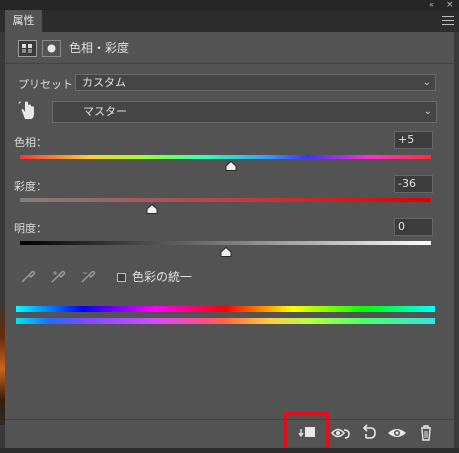 The height and width of the screenshot is (453, 459). I want to click on eyedropper-add-icon, so click(58, 276).